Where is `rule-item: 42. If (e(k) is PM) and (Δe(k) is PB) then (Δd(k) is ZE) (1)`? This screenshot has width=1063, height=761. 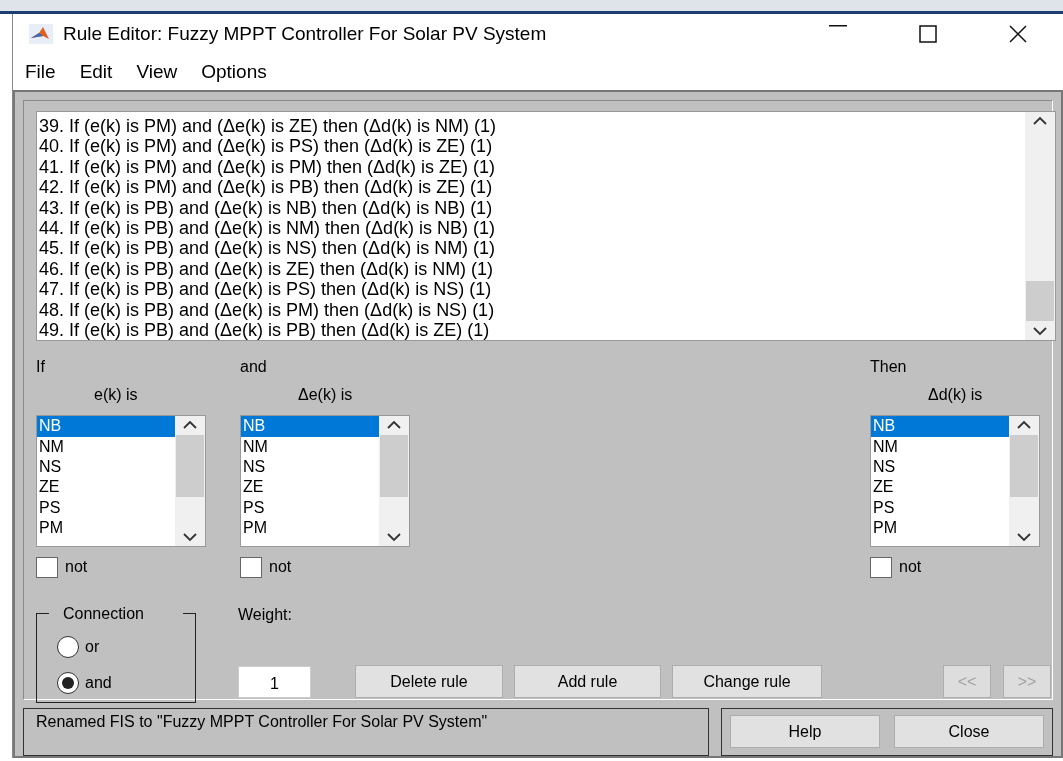
rule-item: 42. If (e(k) is PM) and (Δe(k) is PB) then (Δd(k) is ZE) (1) is located at coordinates (532, 187).